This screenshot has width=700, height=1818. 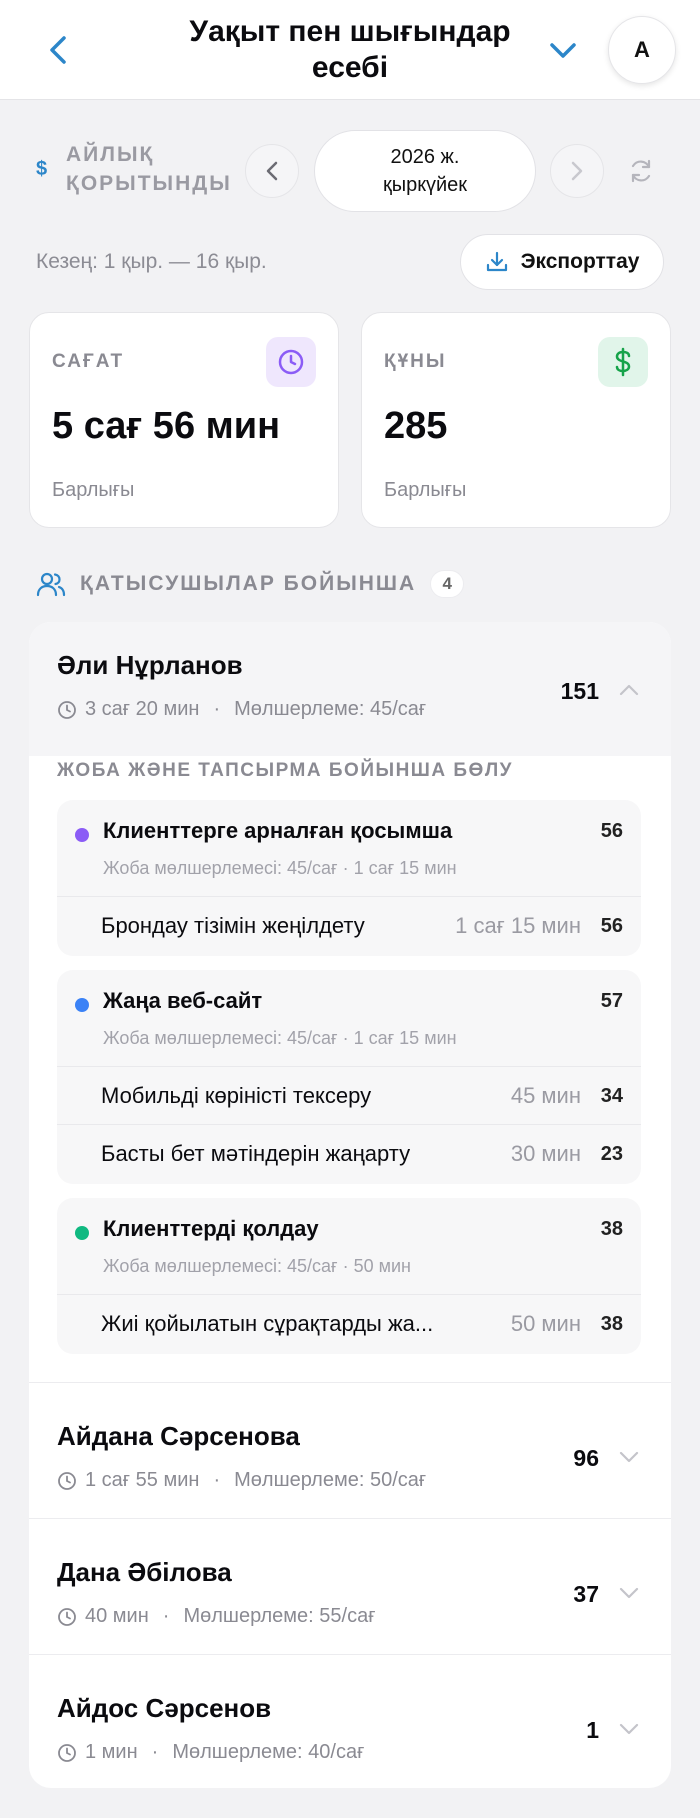 I want to click on breakdown-title: ЖОБА ЖӘНЕ ТАПСЫРМА БОЙЫНША БӨЛУ, so click(x=285, y=770).